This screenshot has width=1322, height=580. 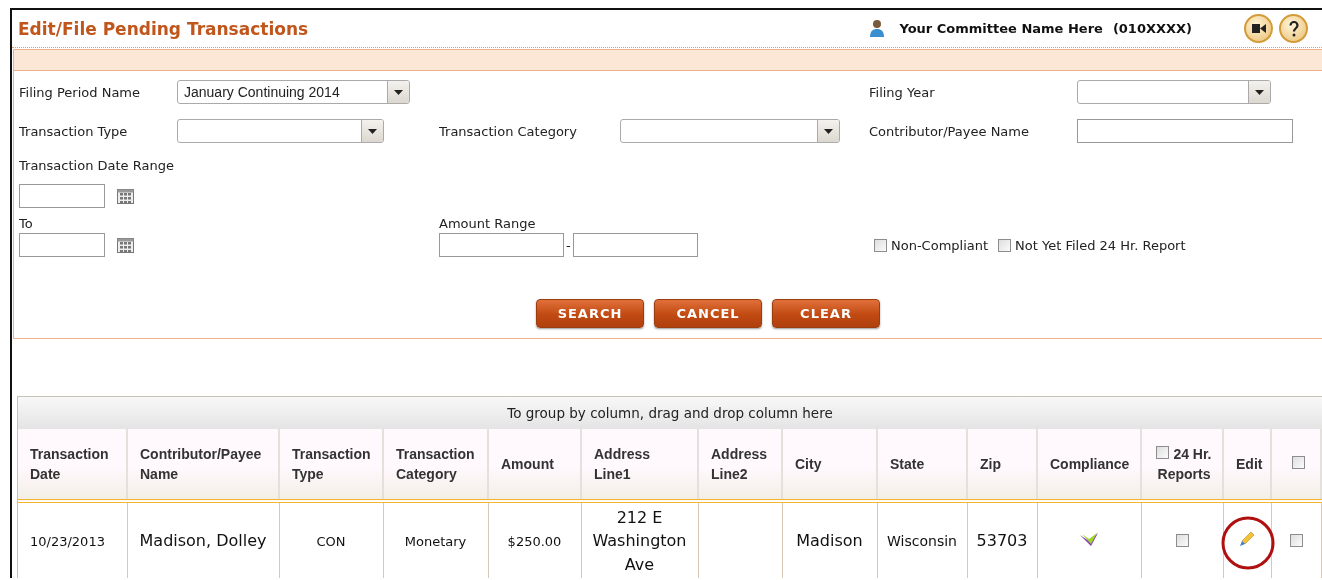 I want to click on column-header: Transaction Type, so click(x=331, y=465).